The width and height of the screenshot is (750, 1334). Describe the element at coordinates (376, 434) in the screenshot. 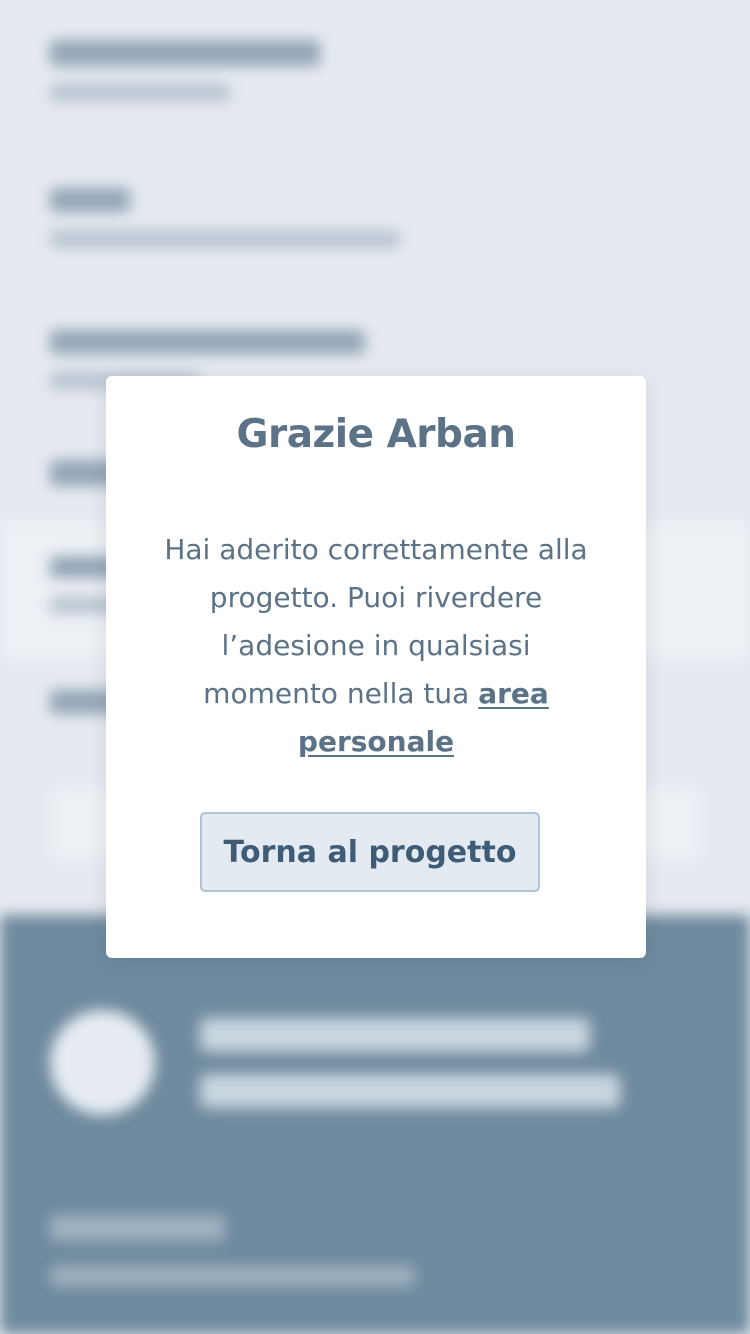

I see `modal-title: Grazie Arban` at that location.